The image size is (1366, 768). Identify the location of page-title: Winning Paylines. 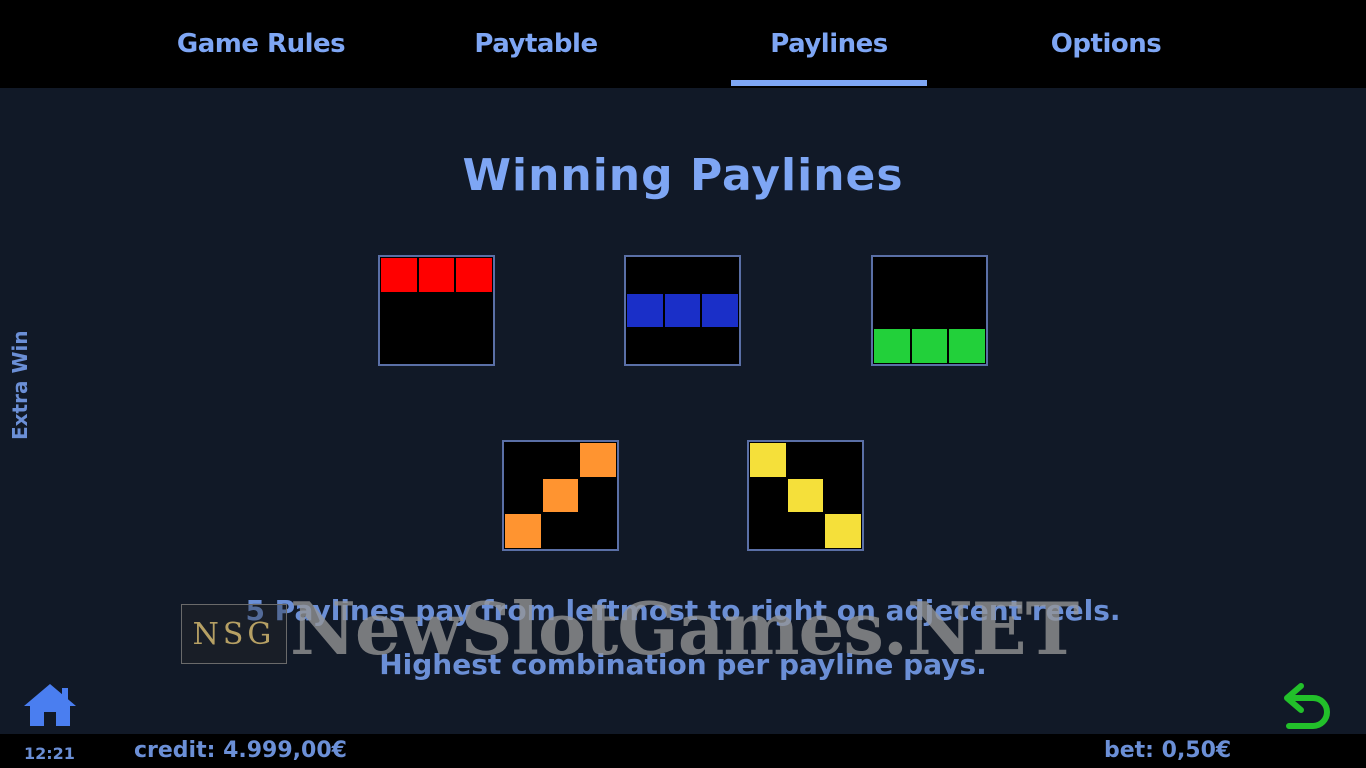
(683, 175).